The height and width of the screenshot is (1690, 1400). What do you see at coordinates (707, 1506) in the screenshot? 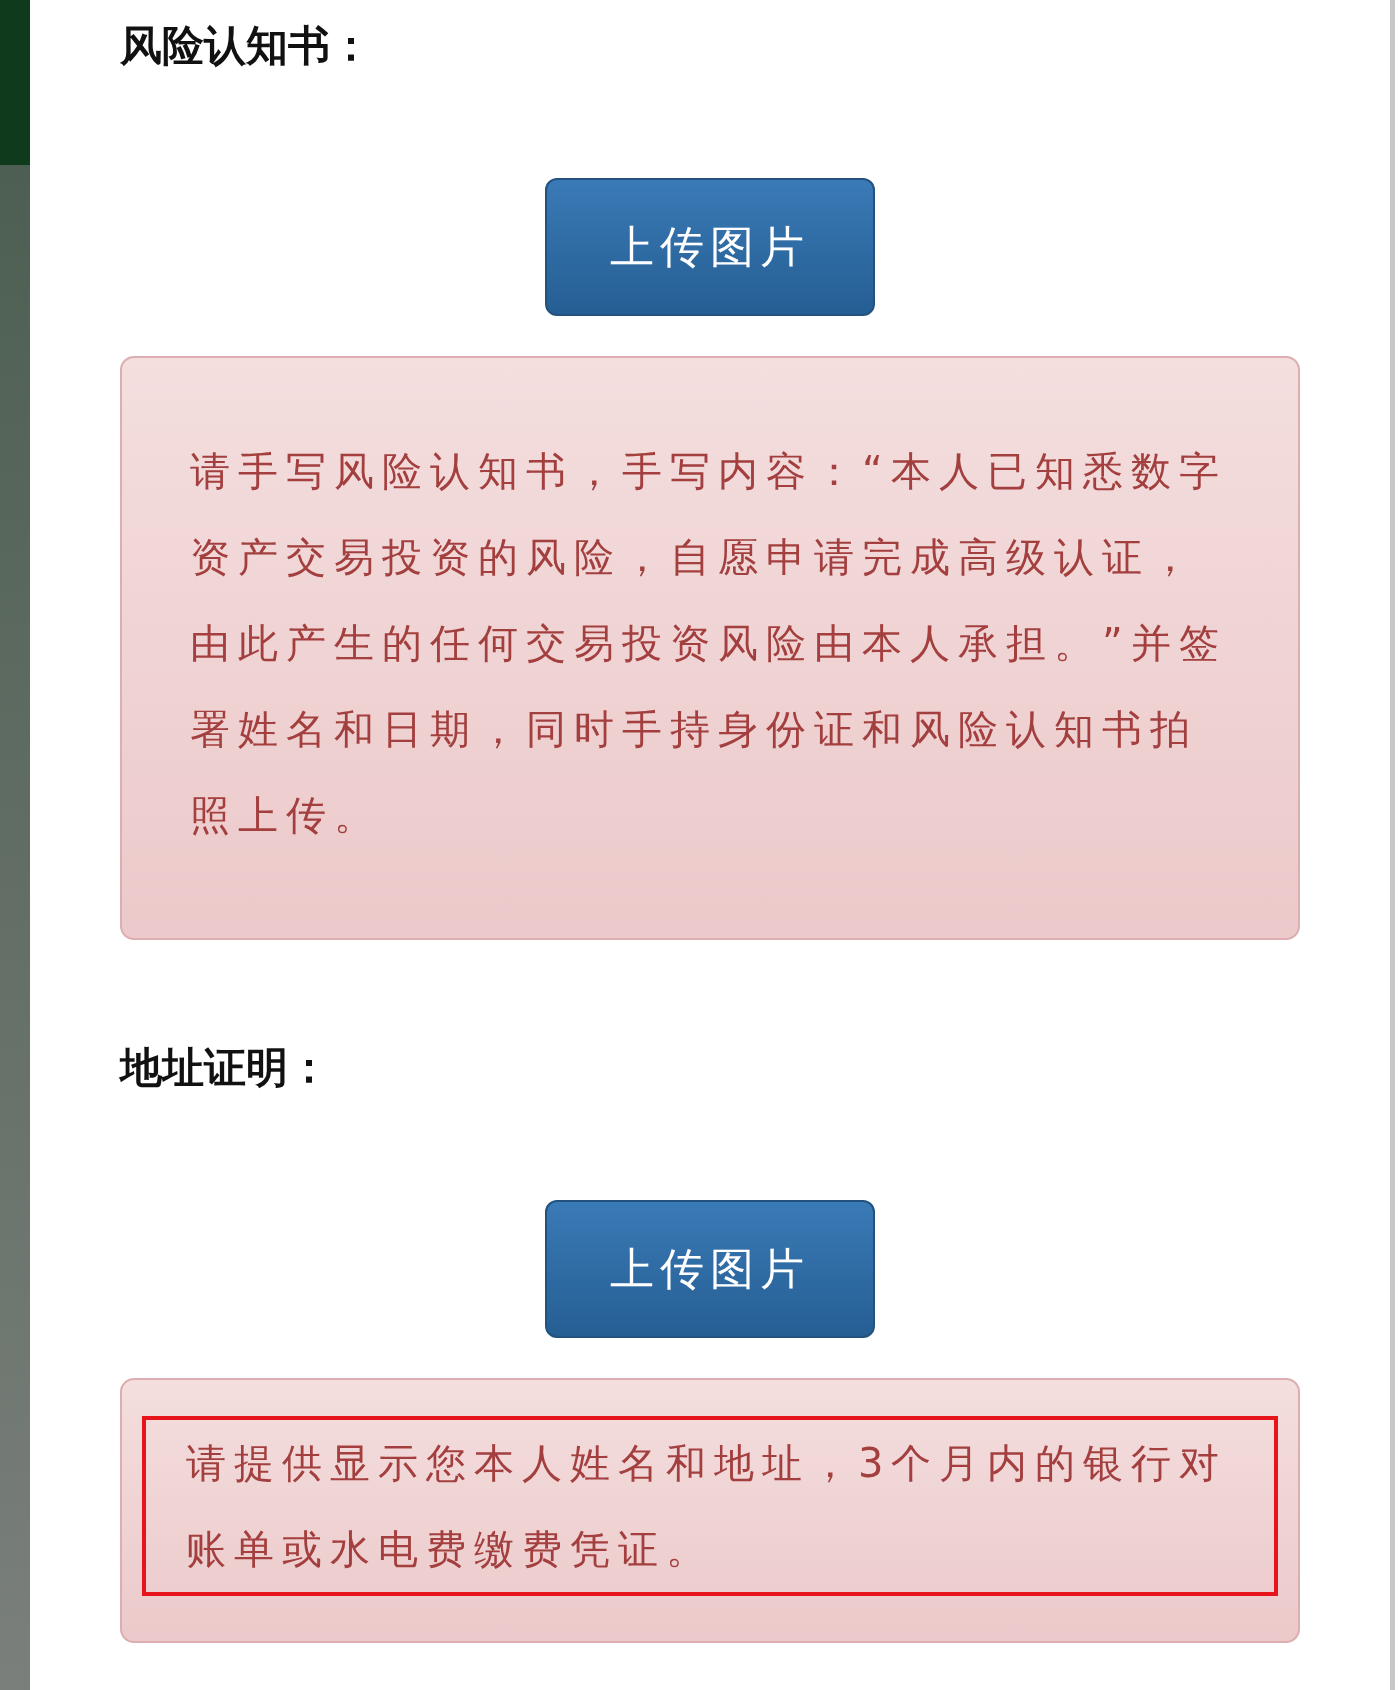
I see `notice-text: 请提供显示您本人姓名和地址，3个月内的银行对账单或水电费缴费凭证。` at bounding box center [707, 1506].